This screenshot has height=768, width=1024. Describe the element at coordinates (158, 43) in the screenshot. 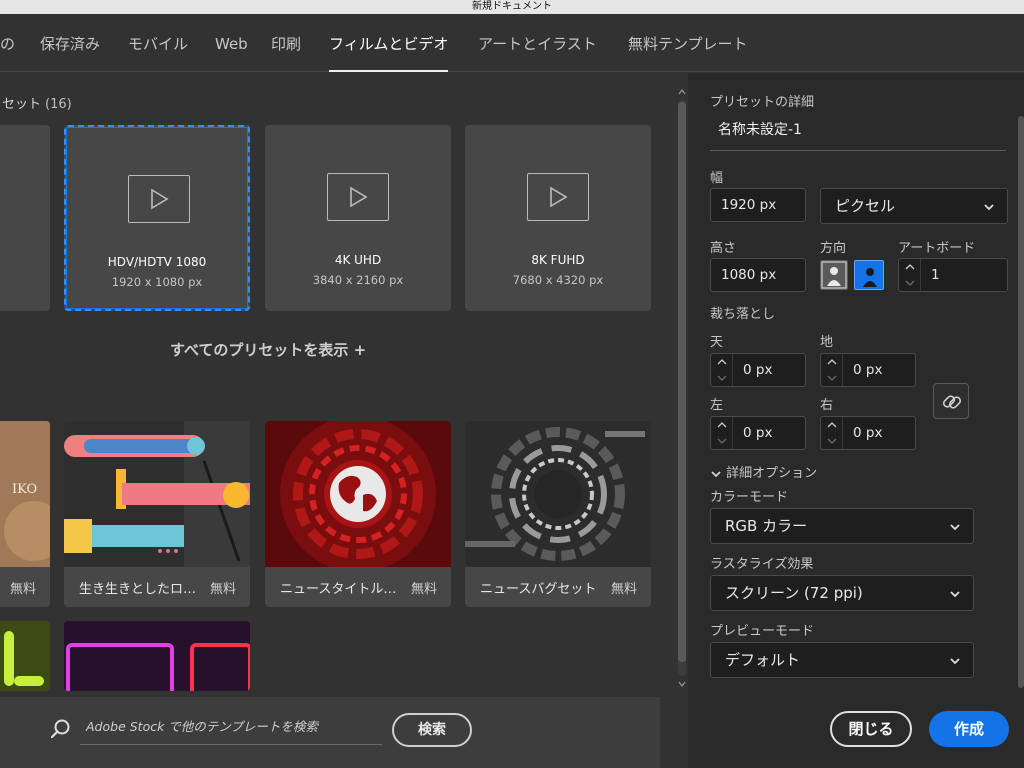

I see `tab-mobile: モバイル` at that location.